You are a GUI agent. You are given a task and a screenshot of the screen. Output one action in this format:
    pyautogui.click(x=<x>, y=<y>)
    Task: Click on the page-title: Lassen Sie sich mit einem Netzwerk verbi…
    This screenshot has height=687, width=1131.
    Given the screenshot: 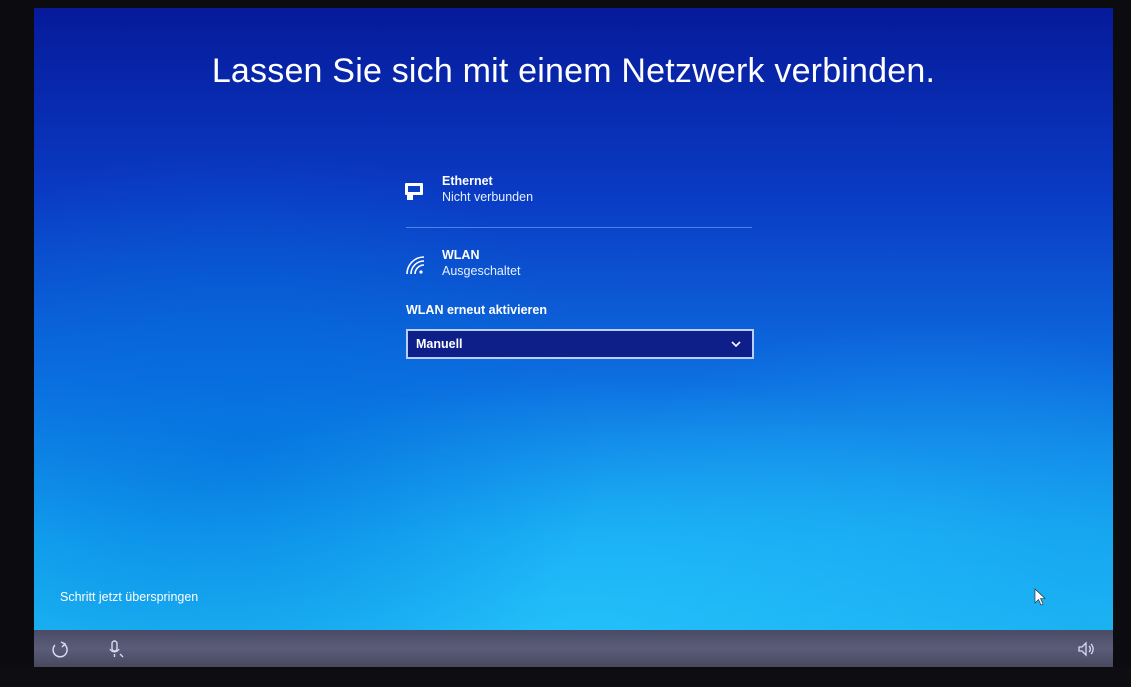 What is the action you would take?
    pyautogui.click(x=573, y=71)
    